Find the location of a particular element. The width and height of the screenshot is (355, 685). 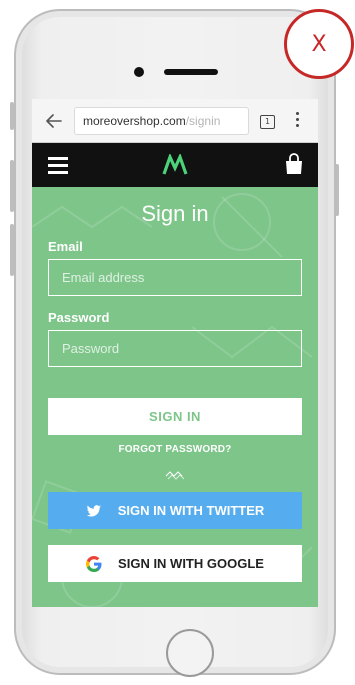

twitter-icon is located at coordinates (94, 511).